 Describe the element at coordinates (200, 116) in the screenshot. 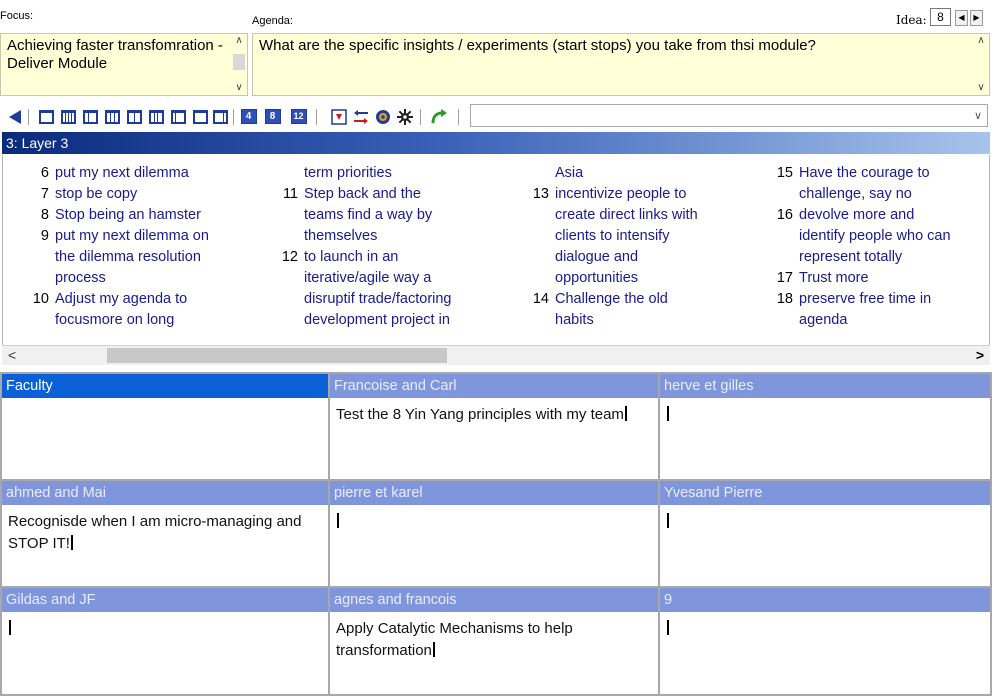

I see `layout-narrow-icon` at that location.